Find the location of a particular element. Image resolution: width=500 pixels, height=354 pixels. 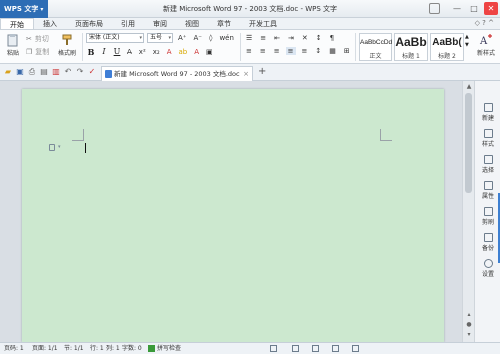

shrink-font-icon: A⁻ is located at coordinates (197, 38).